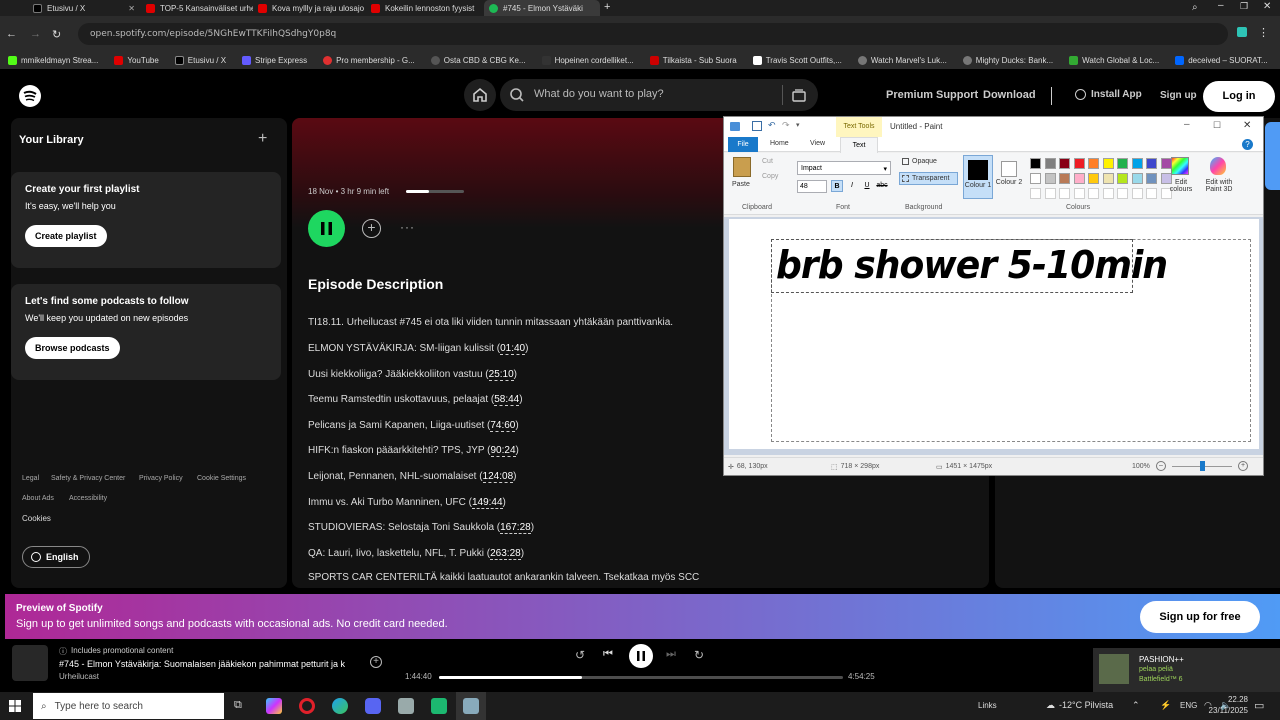 This screenshot has height=720, width=1280. Describe the element at coordinates (1181, 186) in the screenshot. I see `edit-colours-label: Edit colours` at that location.